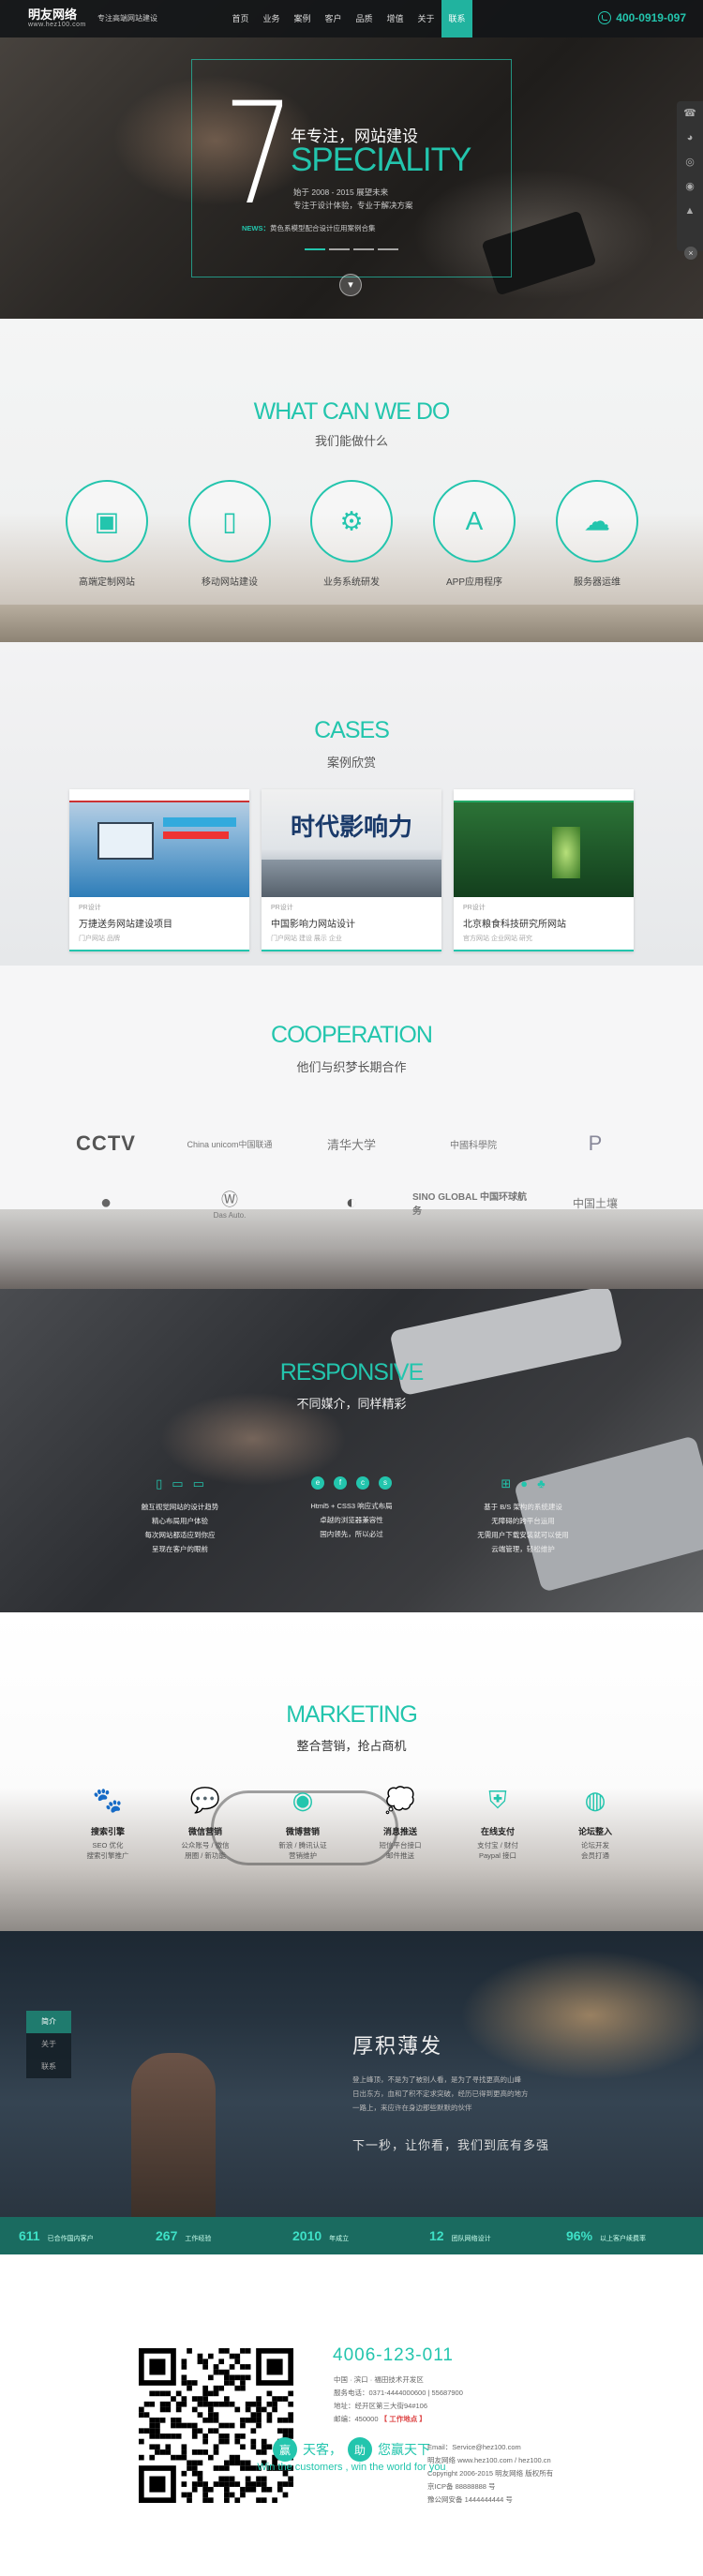  What do you see at coordinates (230, 582) in the screenshot?
I see `service-label: 移动网站建设` at bounding box center [230, 582].